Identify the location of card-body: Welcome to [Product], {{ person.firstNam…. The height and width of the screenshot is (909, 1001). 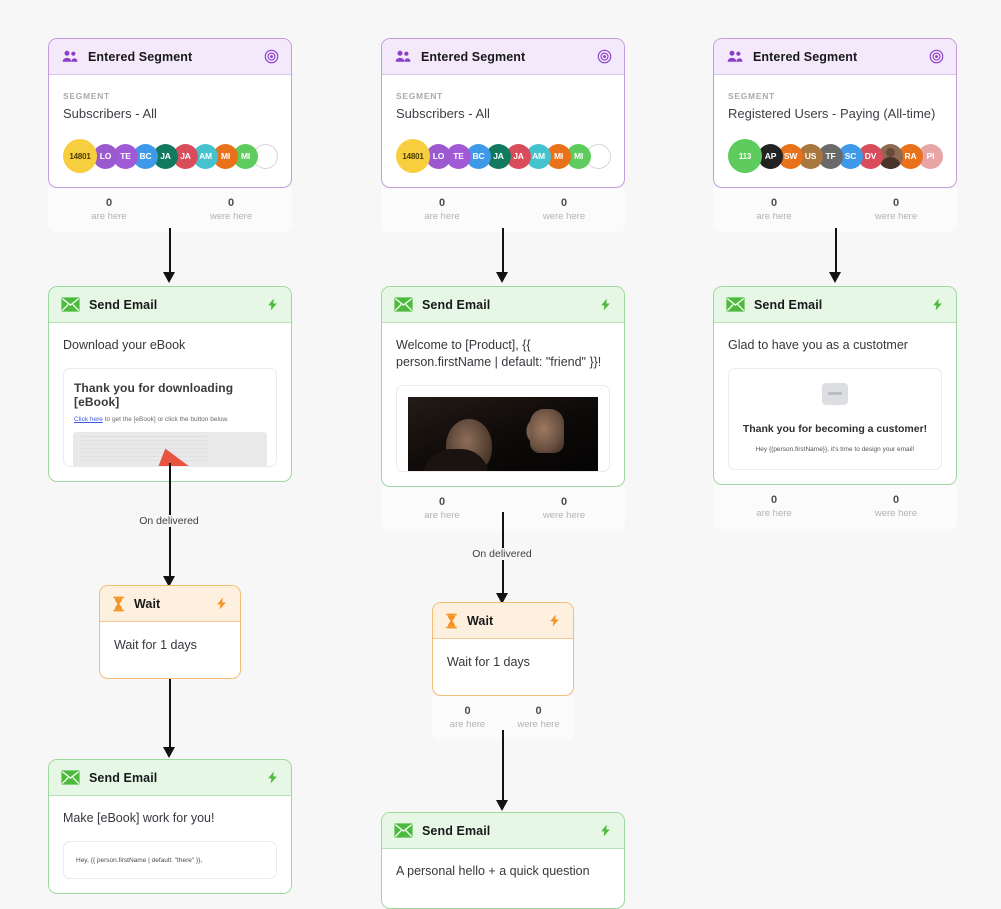
(503, 404).